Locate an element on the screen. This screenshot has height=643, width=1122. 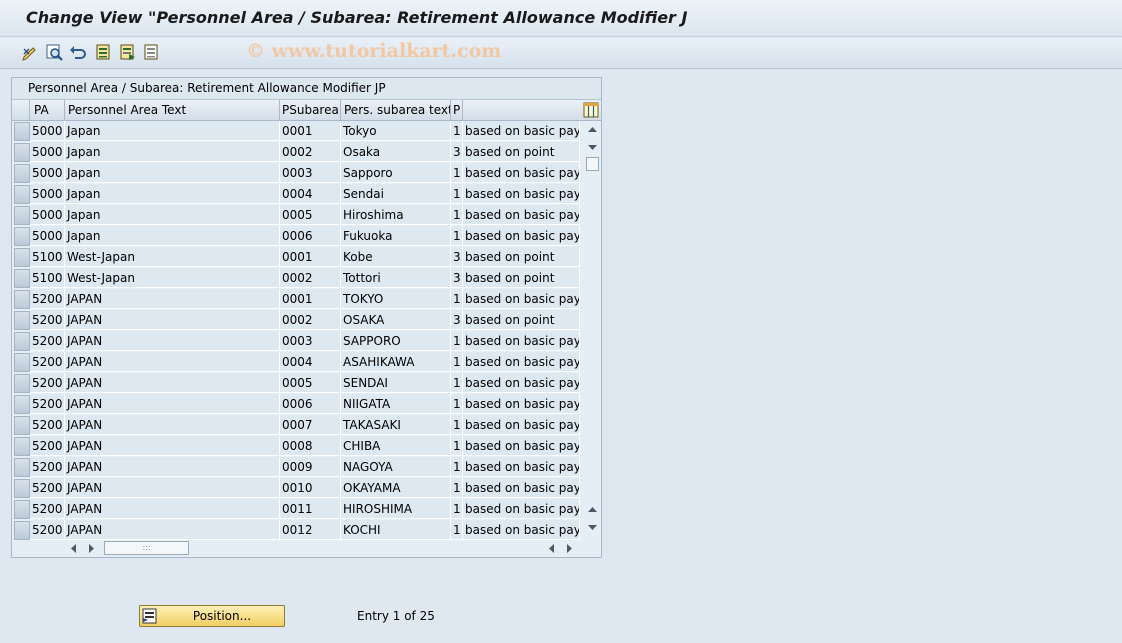
cell-psubarea: 0012 is located at coordinates (310, 530).